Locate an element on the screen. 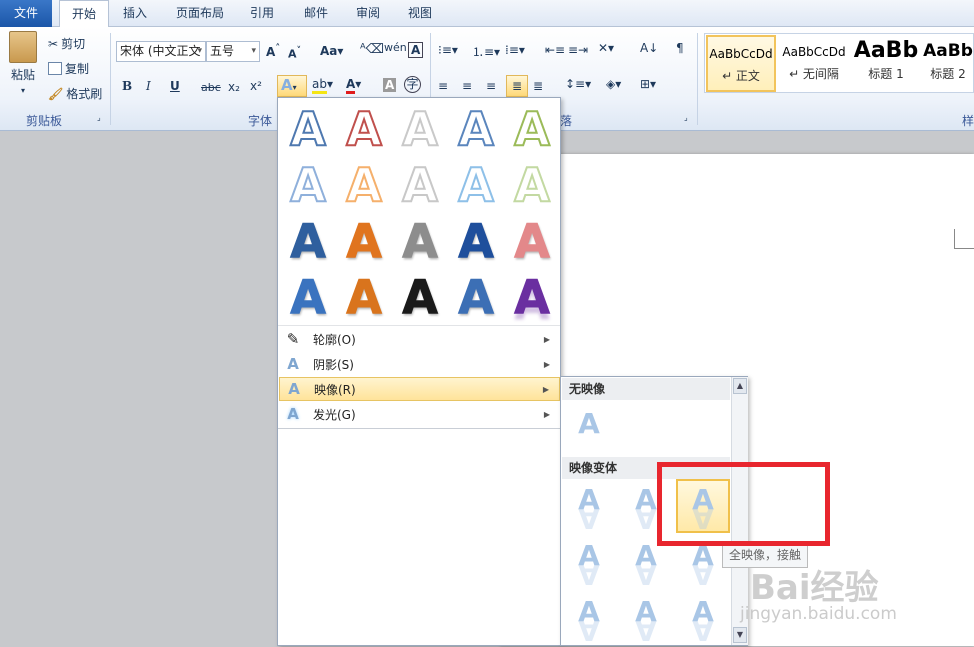 This screenshot has height=647, width=974. multilevel-list-icon: ⁞≡▾ is located at coordinates (515, 50).